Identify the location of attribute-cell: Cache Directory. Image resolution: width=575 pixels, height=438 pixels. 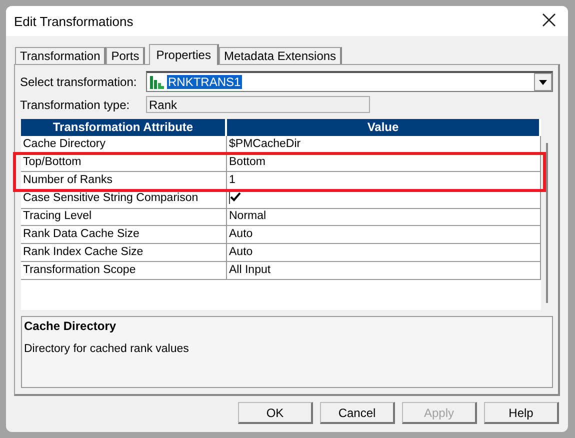
(124, 145).